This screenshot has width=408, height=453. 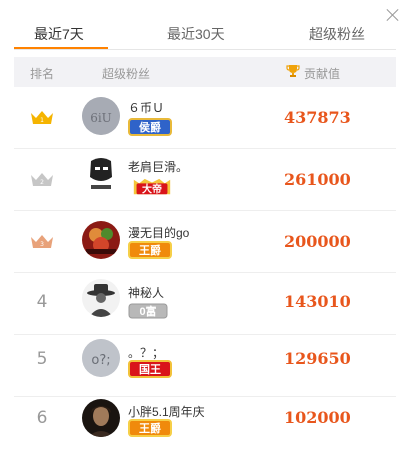 I want to click on table-row: 2 老肩巨滑。 大帝 261000, so click(x=205, y=180).